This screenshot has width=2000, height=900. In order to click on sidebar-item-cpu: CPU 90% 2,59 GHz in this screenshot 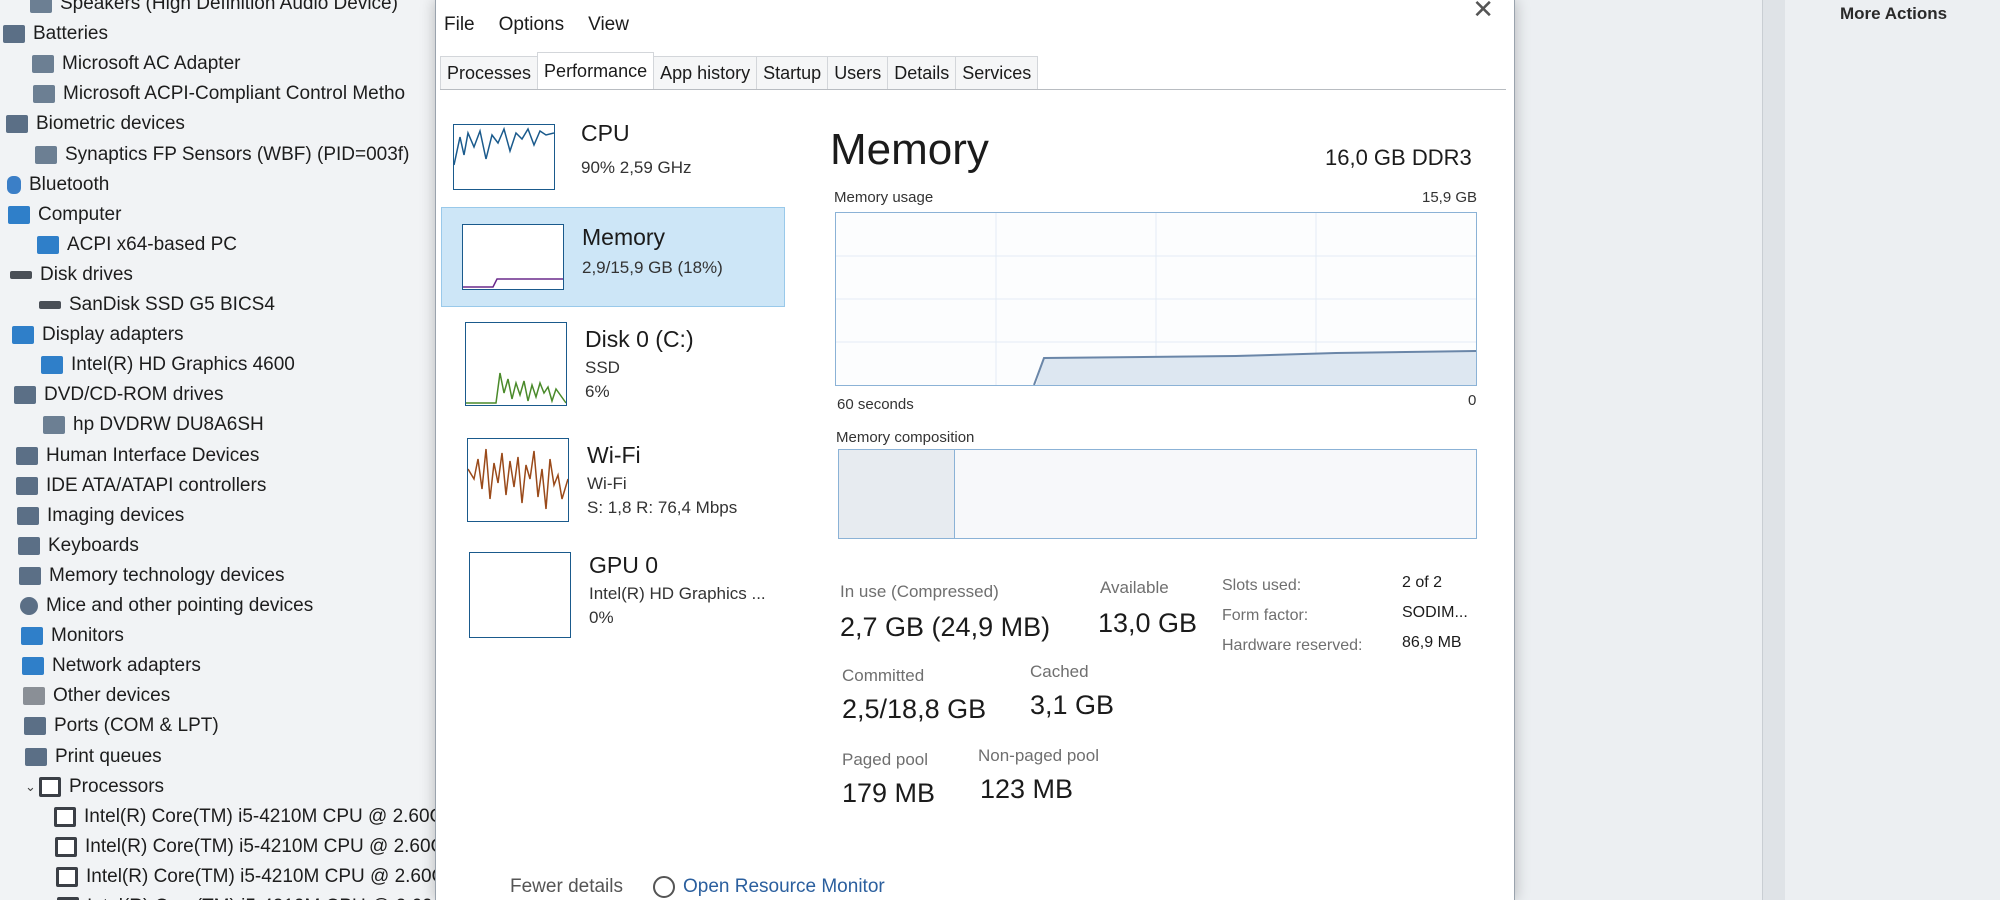, I will do `click(611, 158)`.